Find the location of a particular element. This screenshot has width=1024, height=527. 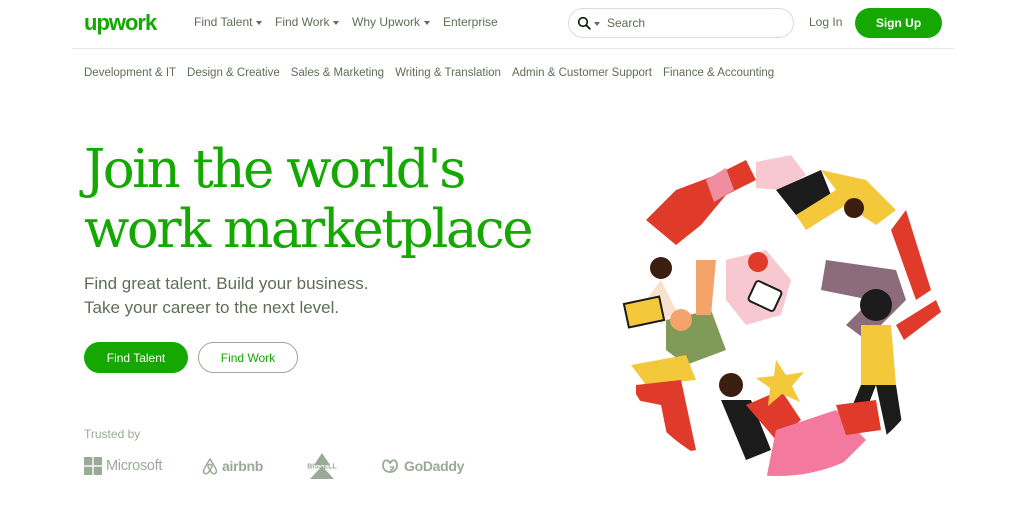

bissell-logo: BISSELL is located at coordinates (322, 466).